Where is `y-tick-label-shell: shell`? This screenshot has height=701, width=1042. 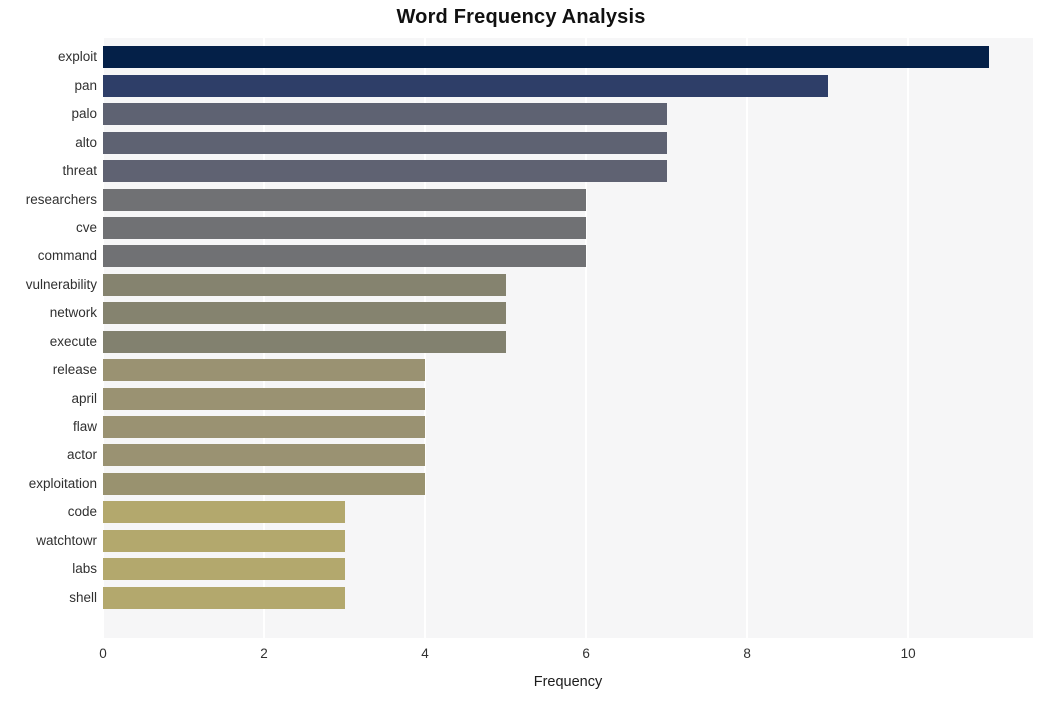 y-tick-label-shell: shell is located at coordinates (83, 597).